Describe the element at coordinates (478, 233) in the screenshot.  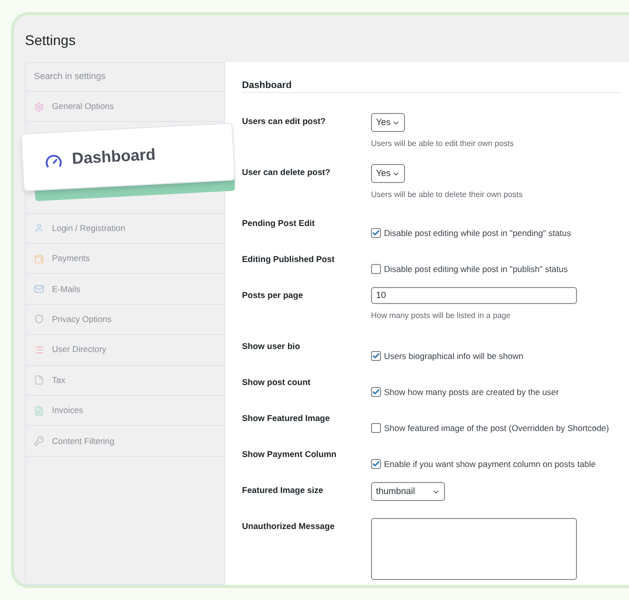
I see `checkbox-label: Disable post editing while post in "pending" status` at that location.